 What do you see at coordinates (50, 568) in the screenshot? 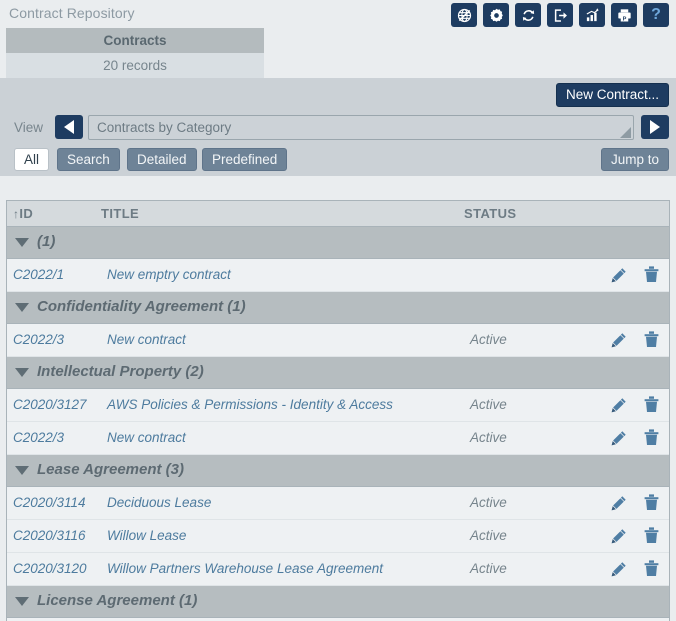
I see `cell-id: C2020/3120` at bounding box center [50, 568].